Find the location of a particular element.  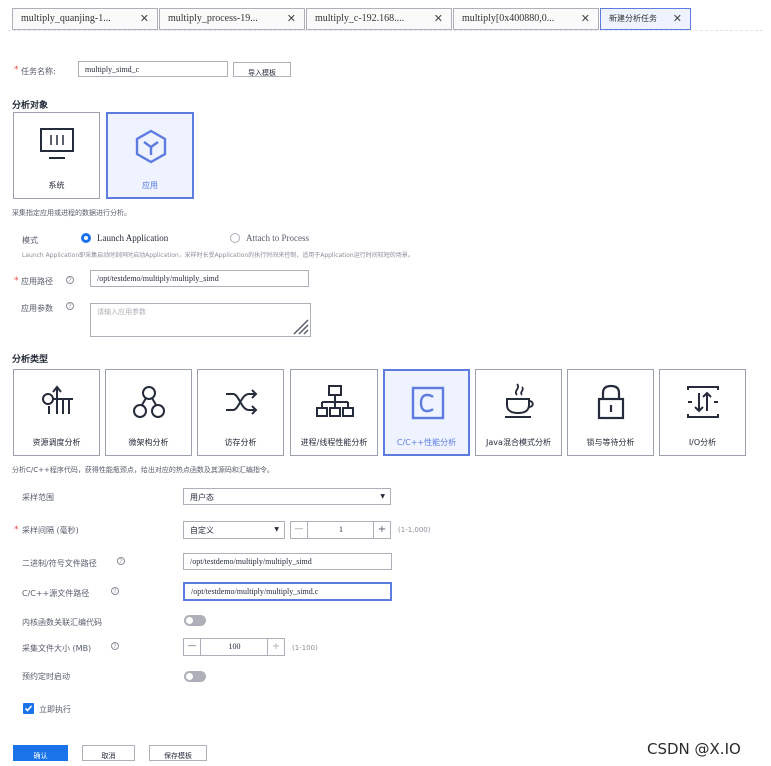

type-card-java-mixed: Java混合模式分析 is located at coordinates (518, 412).